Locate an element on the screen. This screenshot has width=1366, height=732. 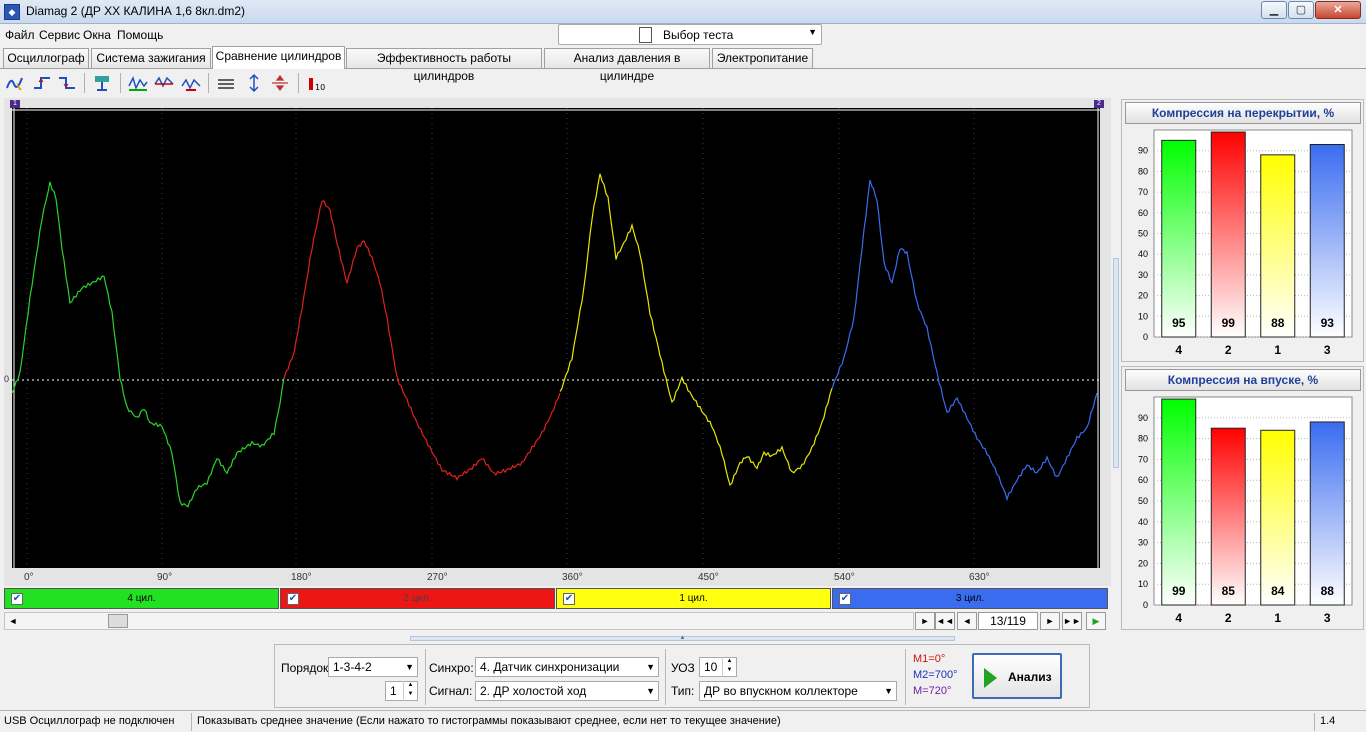
cylinder-split-icon is located at coordinates (138, 83).